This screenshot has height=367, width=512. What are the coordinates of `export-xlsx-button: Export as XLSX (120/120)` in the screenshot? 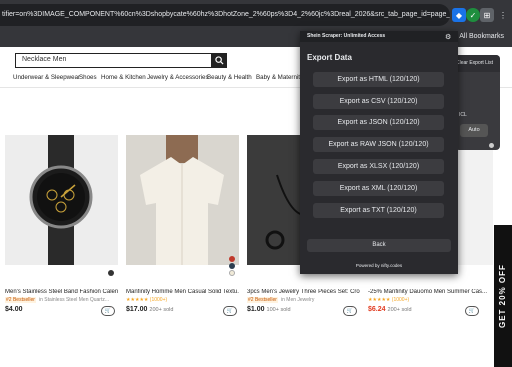 It's located at (378, 166).